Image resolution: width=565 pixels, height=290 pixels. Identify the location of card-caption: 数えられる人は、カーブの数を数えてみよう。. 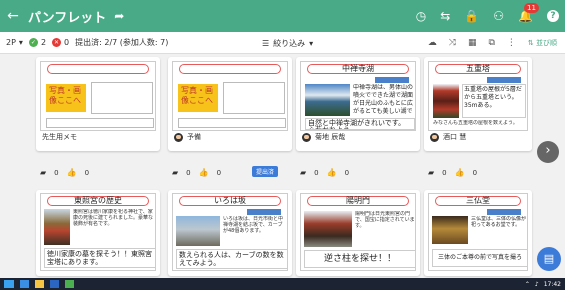
(232, 259).